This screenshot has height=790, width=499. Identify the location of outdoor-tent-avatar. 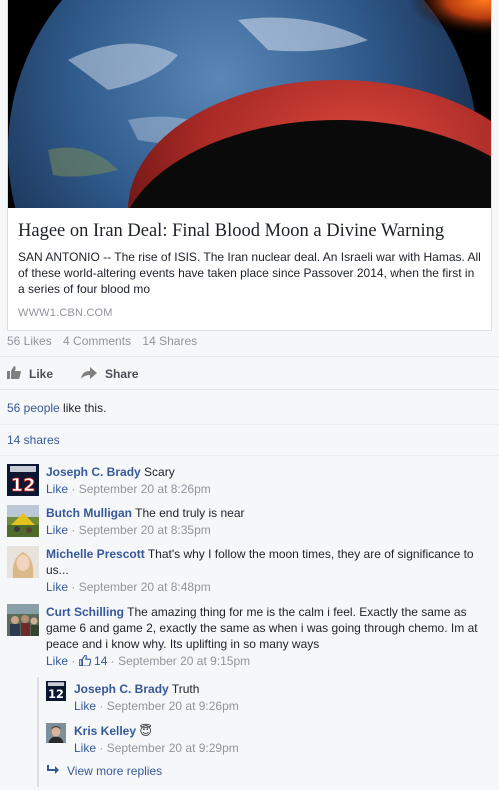
(23, 521).